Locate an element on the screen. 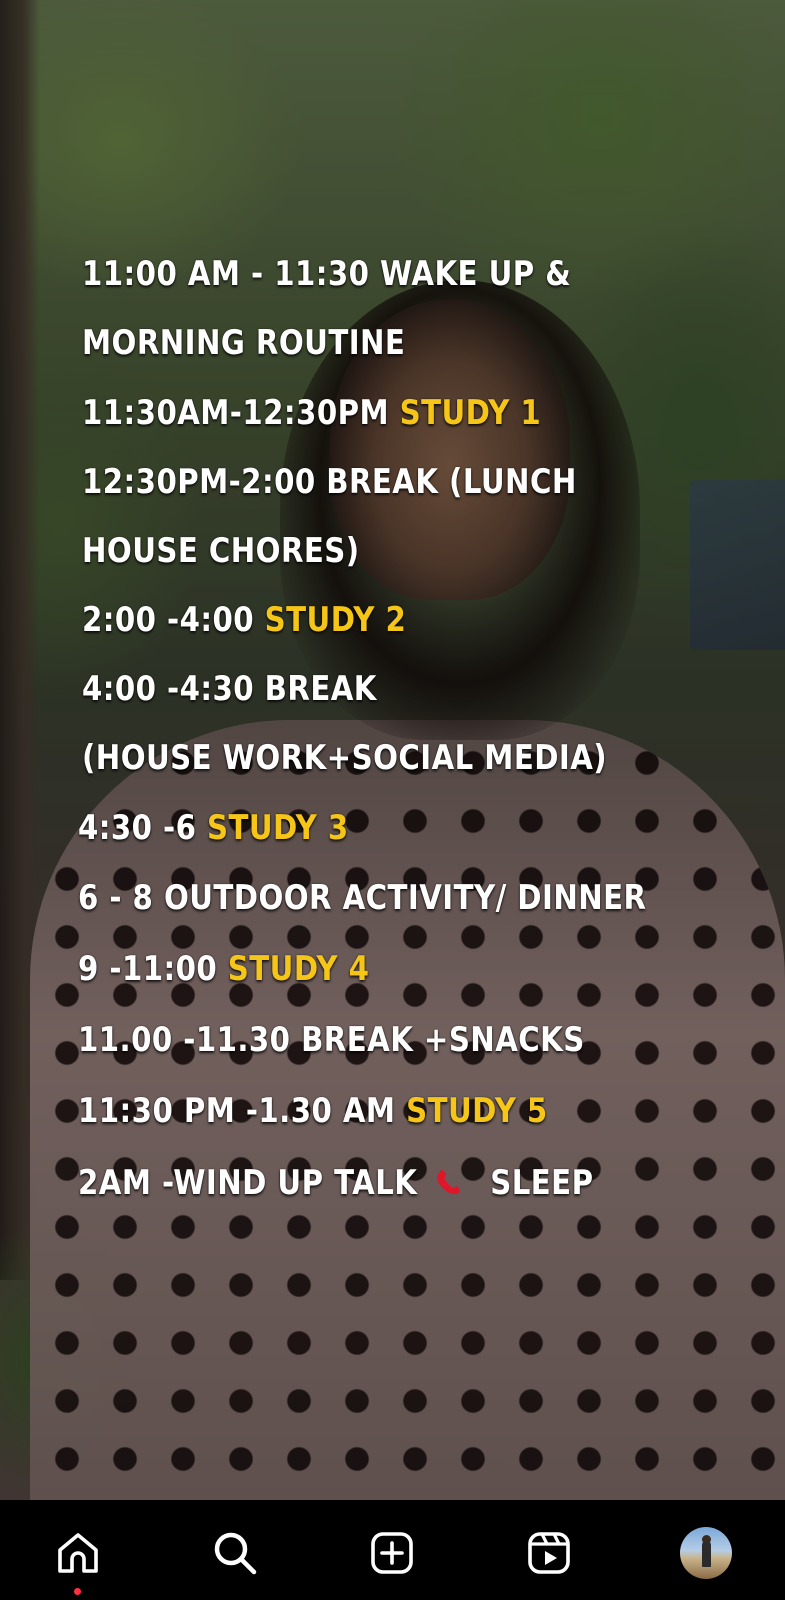  notification-dot is located at coordinates (77, 1591).